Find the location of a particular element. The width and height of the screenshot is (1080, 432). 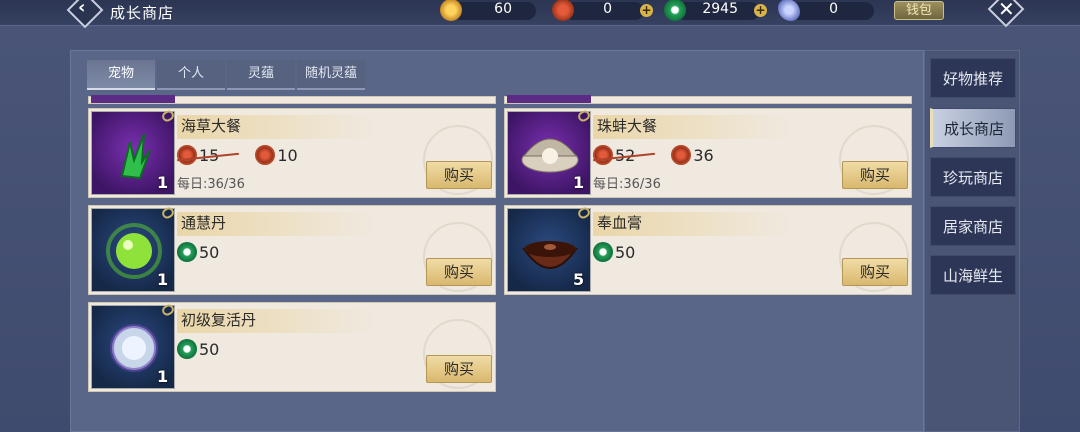

currency-value: 2945 is located at coordinates (720, 9).